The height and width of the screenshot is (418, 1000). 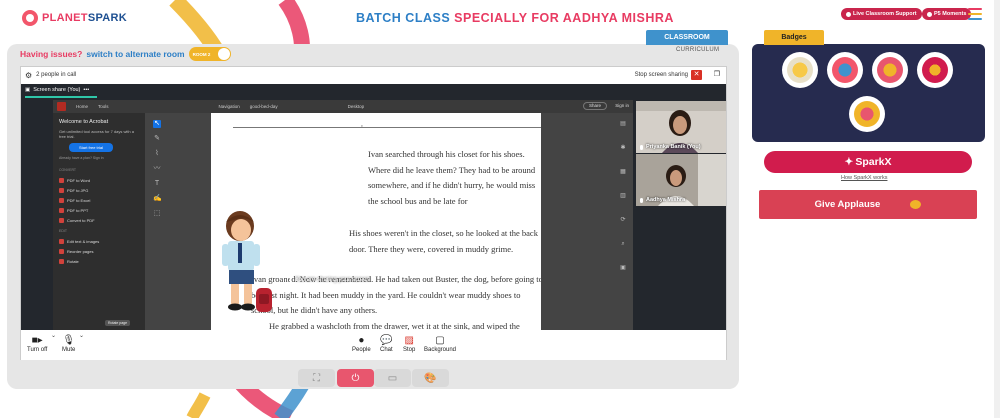 I want to click on microphone-icon: 🎙, so click(x=69, y=340).